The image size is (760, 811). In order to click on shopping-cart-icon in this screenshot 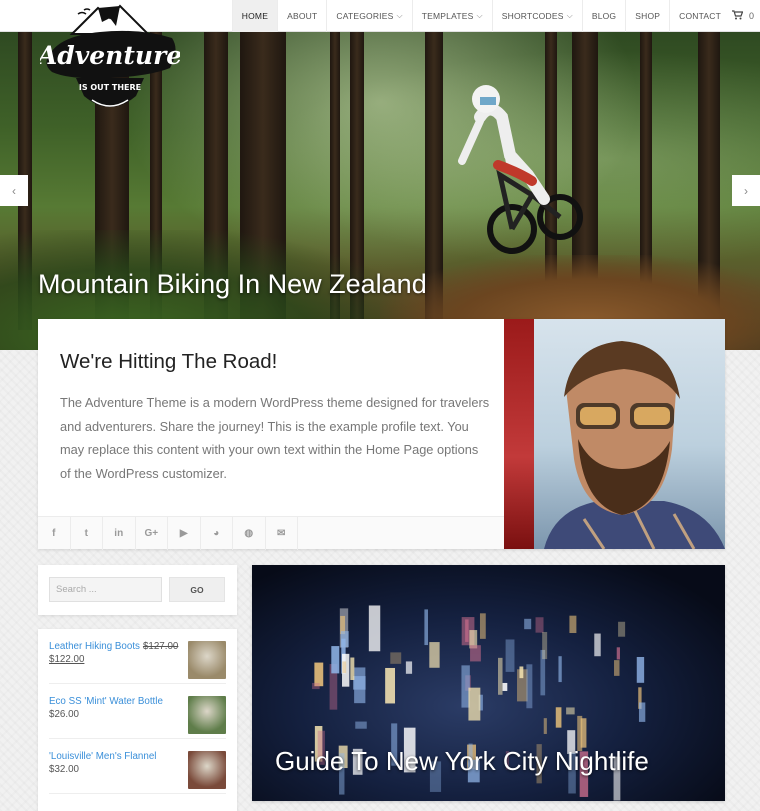, I will do `click(737, 16)`.